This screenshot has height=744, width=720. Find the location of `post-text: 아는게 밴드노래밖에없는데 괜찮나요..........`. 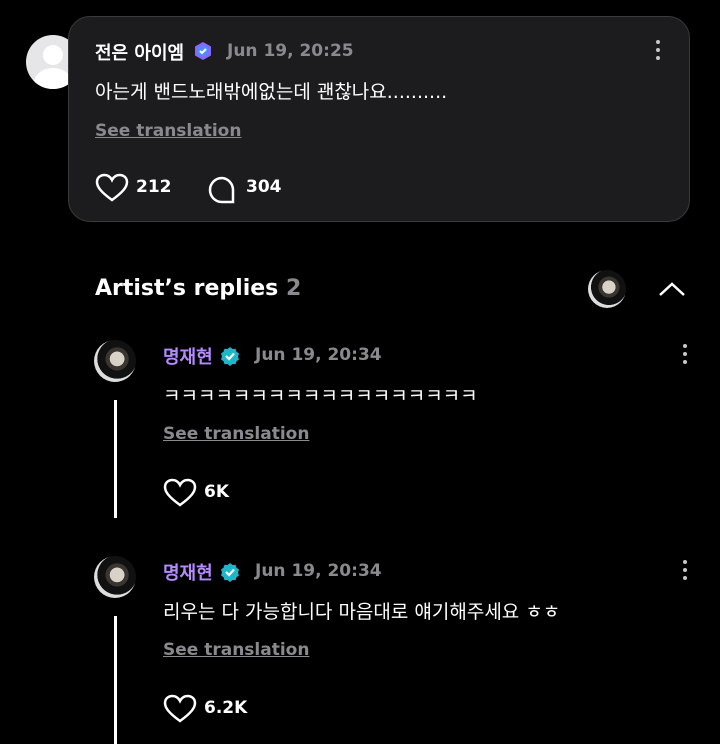

post-text: 아는게 밴드노래밖에없는데 괜찮나요.......... is located at coordinates (271, 92).